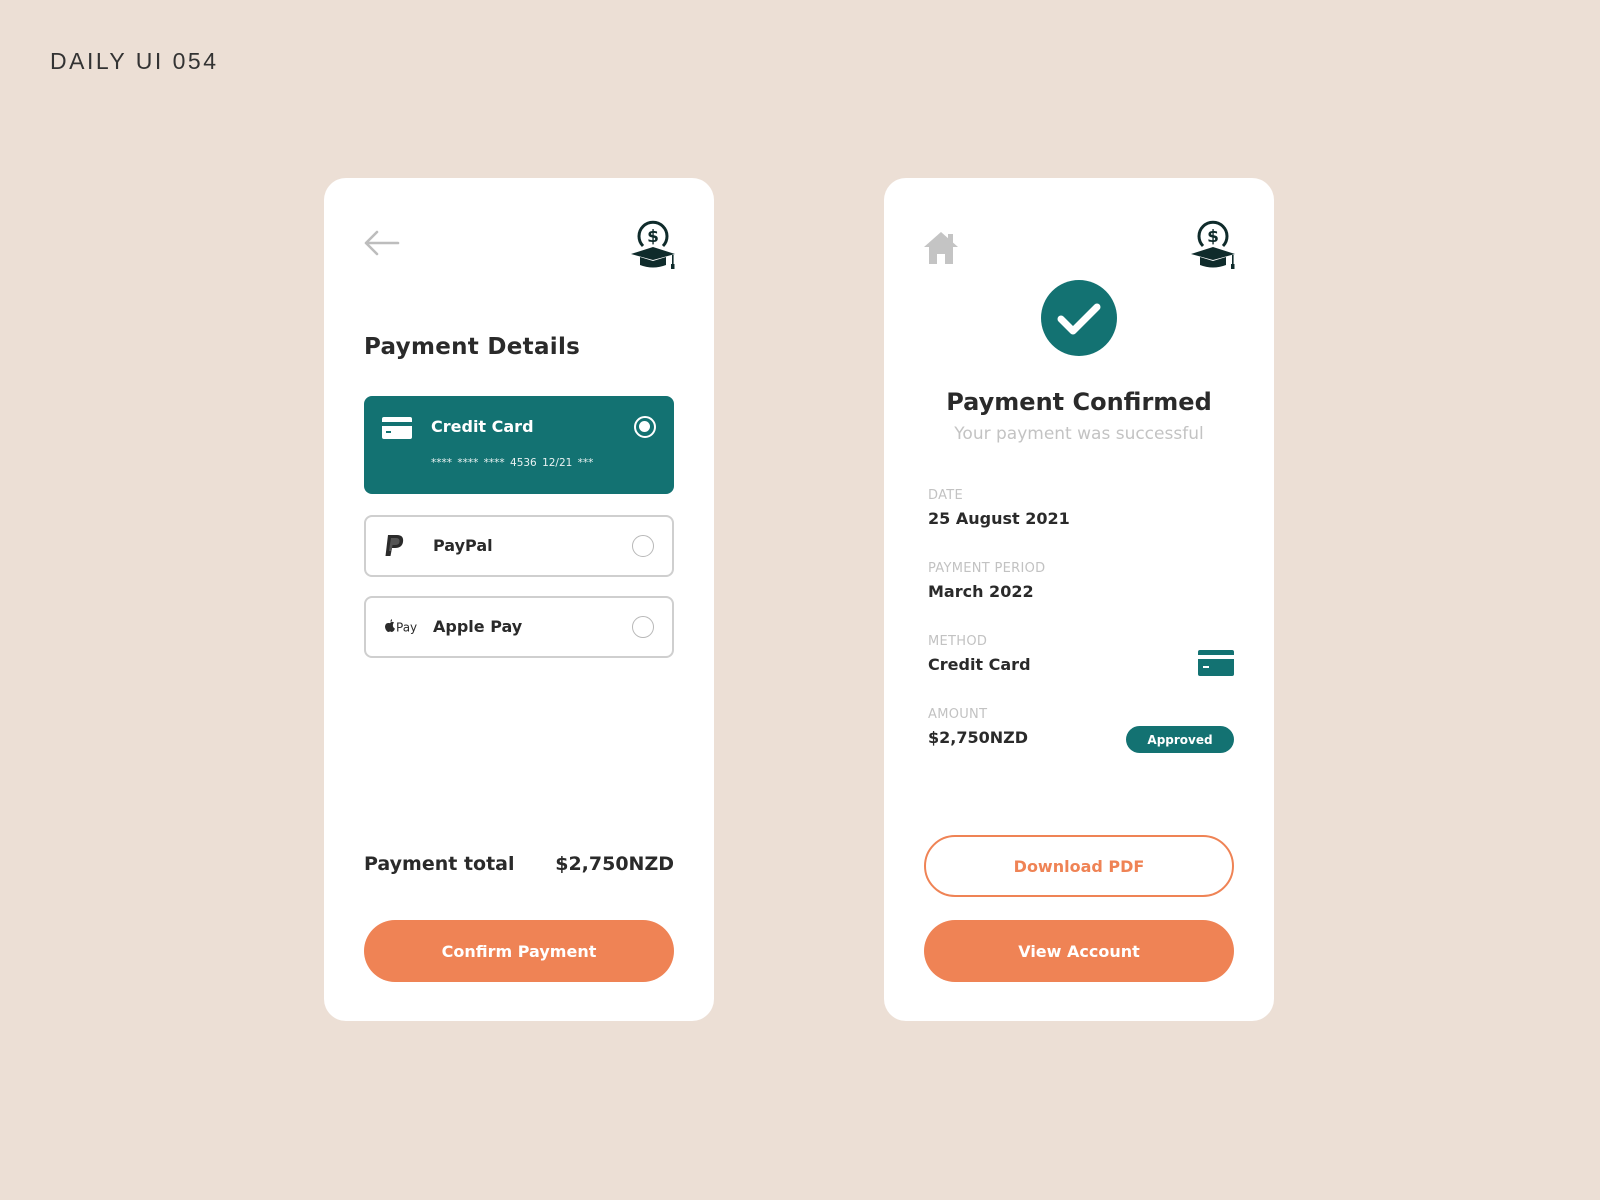 Image resolution: width=1600 pixels, height=1200 pixels. Describe the element at coordinates (981, 591) in the screenshot. I see `detail-value: March 2022` at that location.